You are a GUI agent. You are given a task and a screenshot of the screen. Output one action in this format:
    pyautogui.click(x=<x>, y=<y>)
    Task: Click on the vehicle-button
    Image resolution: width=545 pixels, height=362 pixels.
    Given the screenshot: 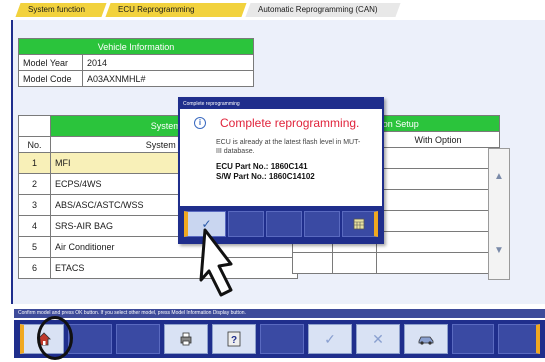 What is the action you would take?
    pyautogui.click(x=426, y=339)
    